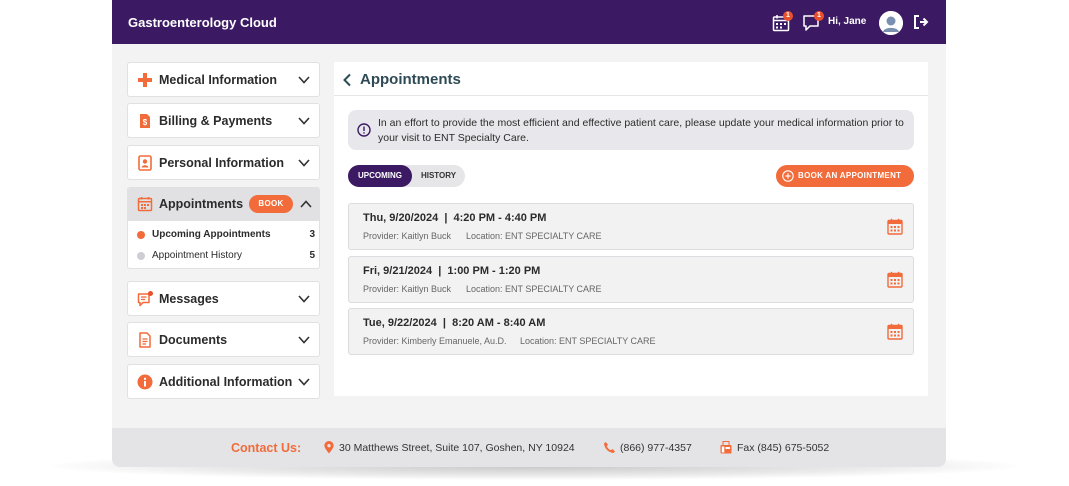 The width and height of the screenshot is (1069, 486). I want to click on sidebar-item-label: Medical Information, so click(218, 80).